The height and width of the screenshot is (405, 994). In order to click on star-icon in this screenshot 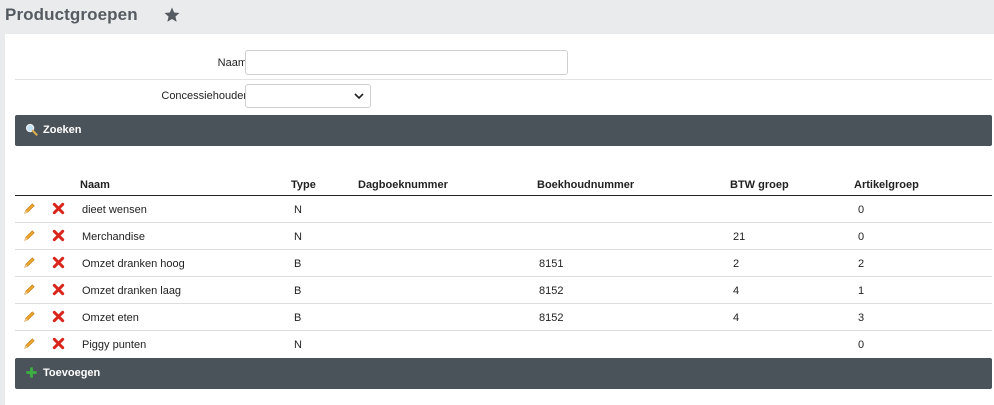, I will do `click(172, 15)`.